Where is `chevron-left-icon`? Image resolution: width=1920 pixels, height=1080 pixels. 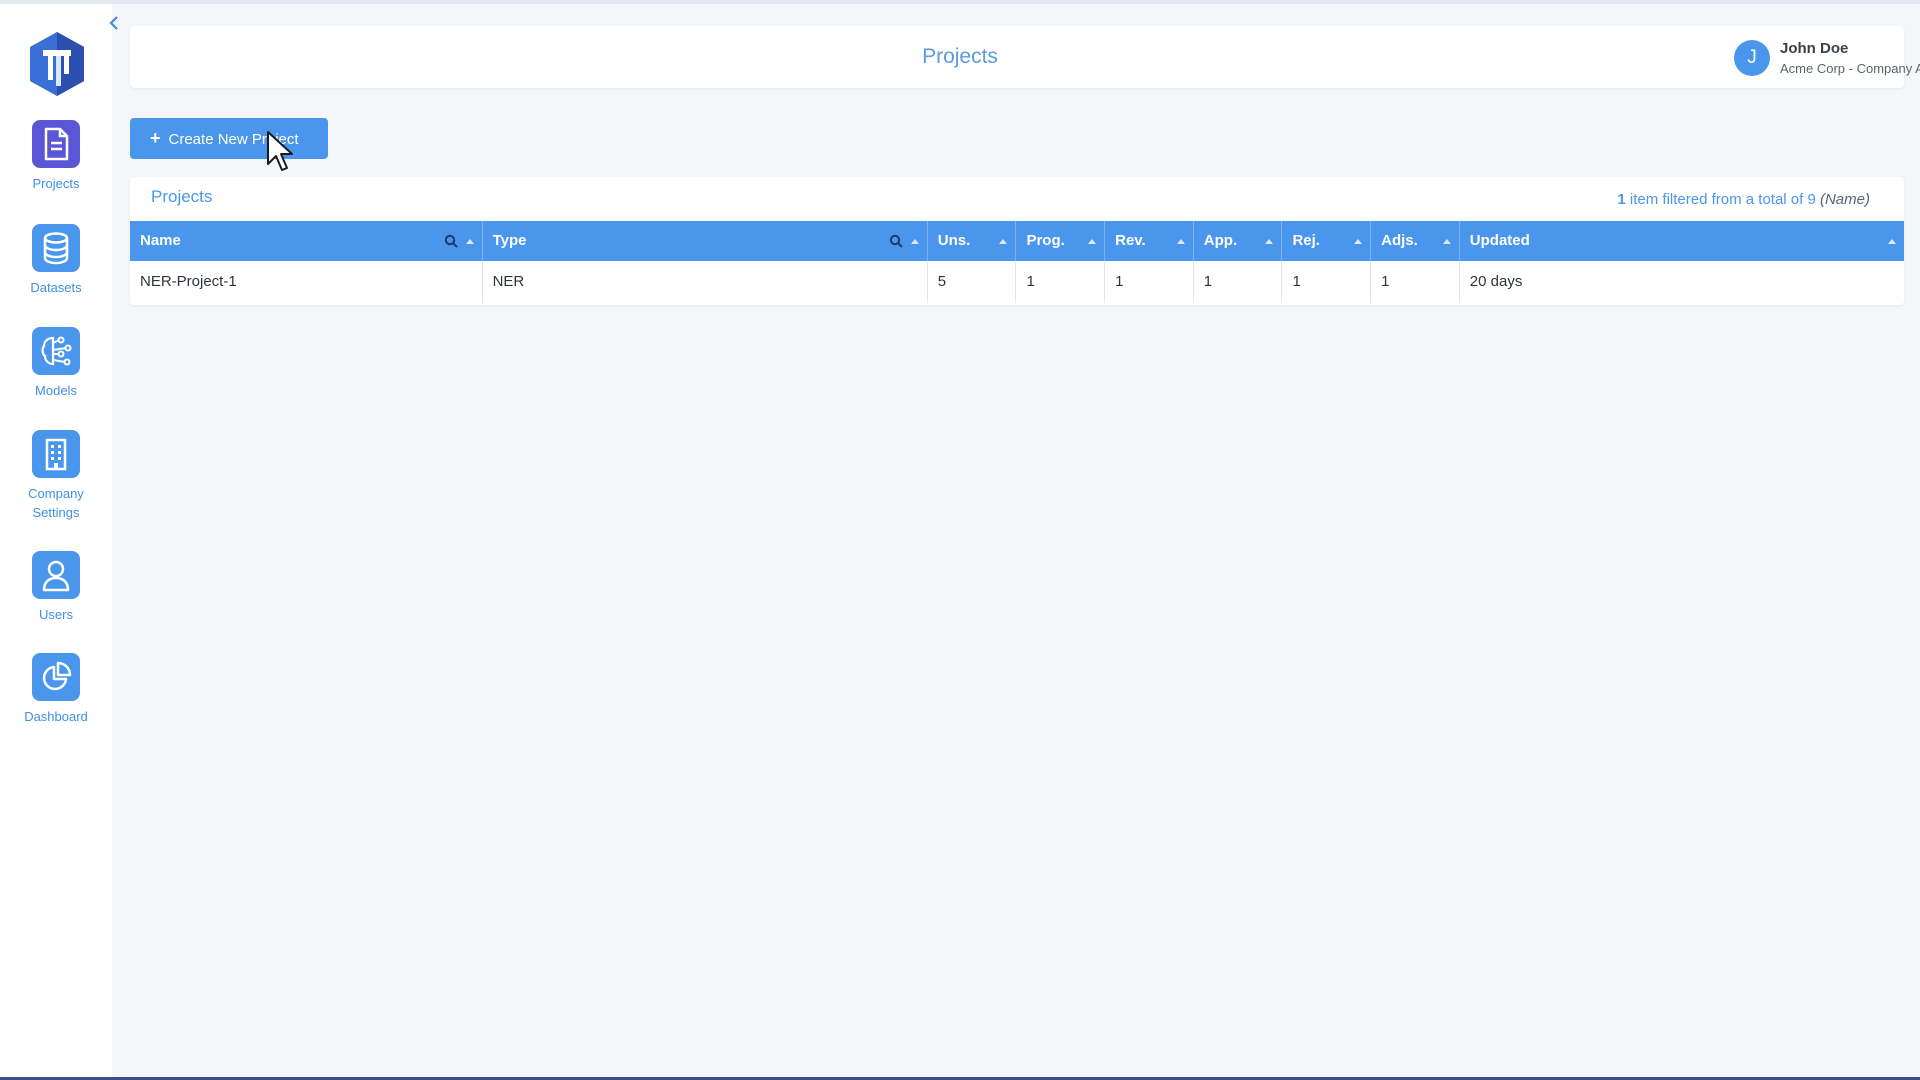 chevron-left-icon is located at coordinates (113, 23).